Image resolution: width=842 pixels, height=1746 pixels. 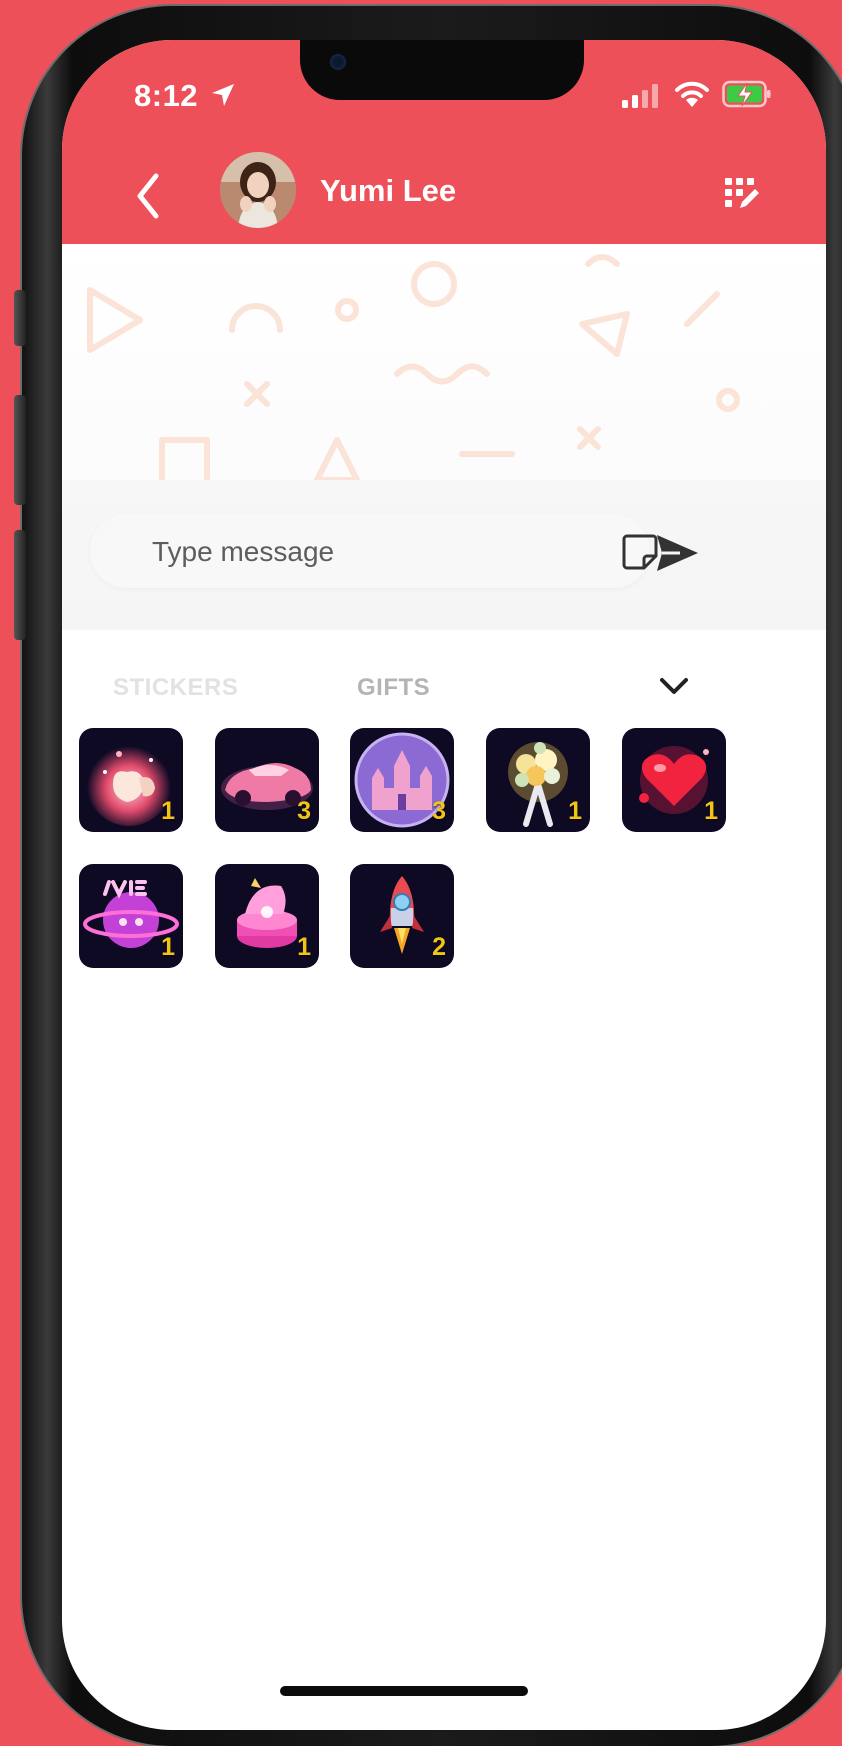 What do you see at coordinates (148, 196) in the screenshot?
I see `chevron-left-icon` at bounding box center [148, 196].